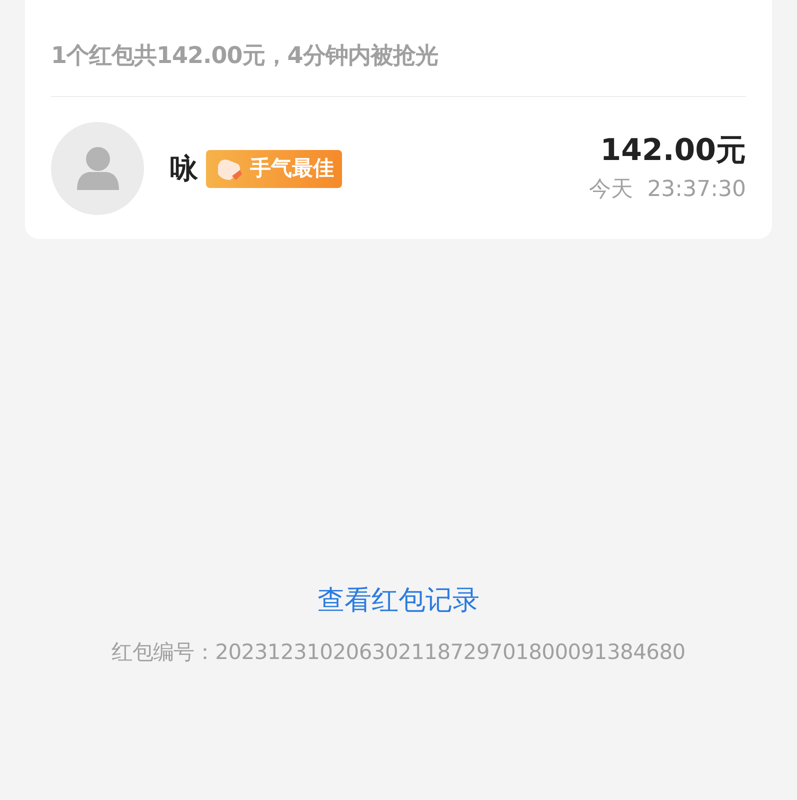  I want to click on best-luck-badge: 手气最佳, so click(274, 169).